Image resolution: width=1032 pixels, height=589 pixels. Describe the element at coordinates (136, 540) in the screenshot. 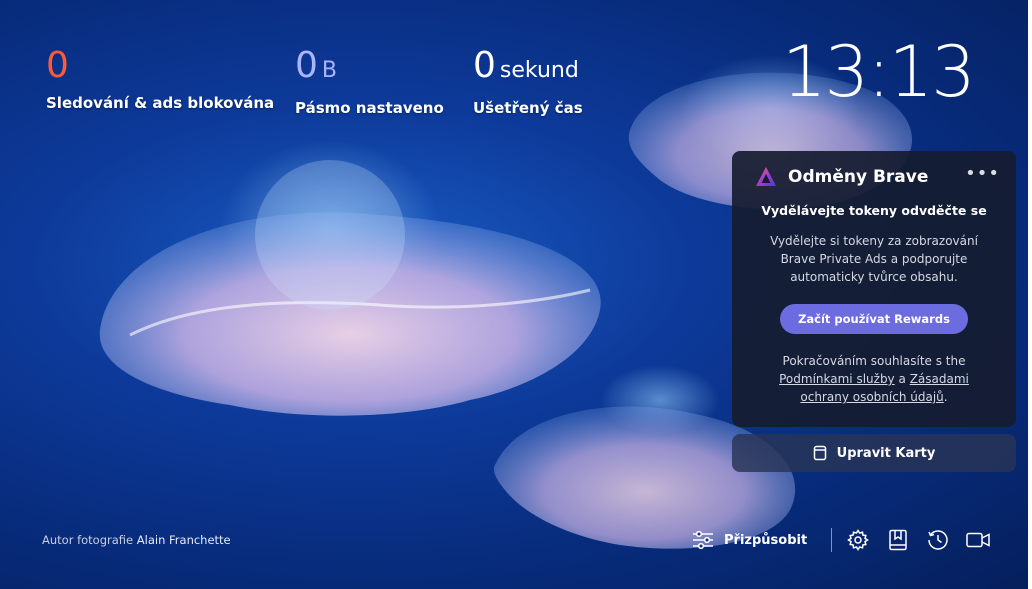

I see `photo-credit: Autor fotografie Alain Franchette` at that location.